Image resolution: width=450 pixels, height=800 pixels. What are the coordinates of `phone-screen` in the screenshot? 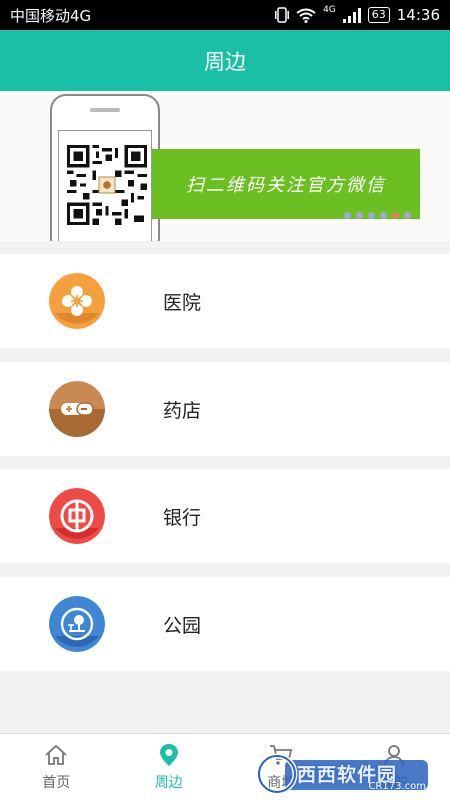 It's located at (105, 185).